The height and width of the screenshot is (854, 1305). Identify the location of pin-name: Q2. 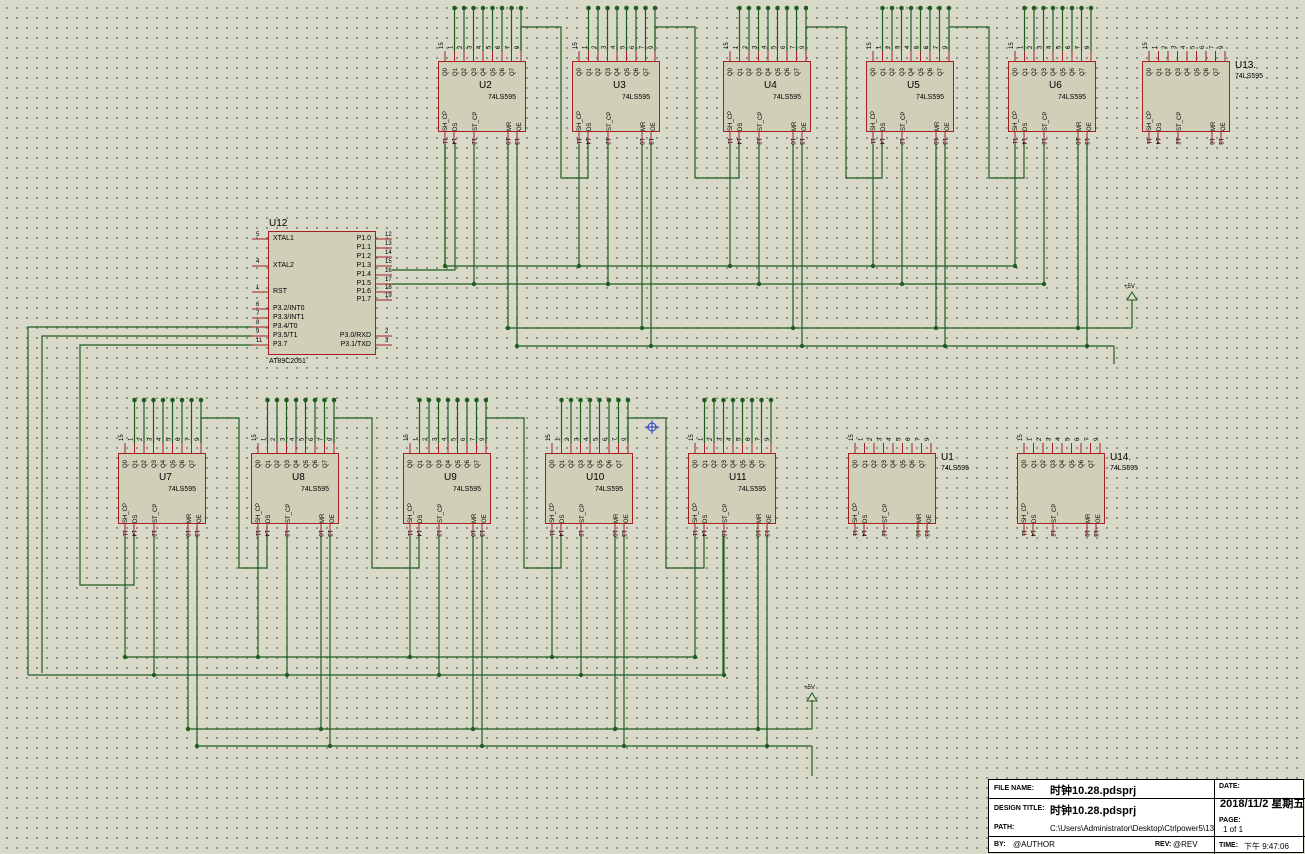
(145, 463).